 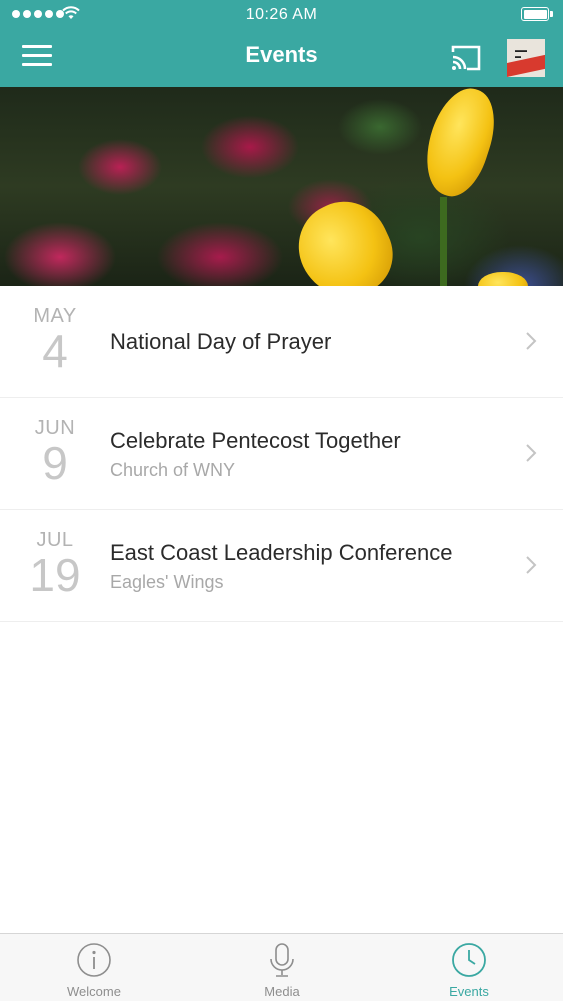 What do you see at coordinates (466, 58) in the screenshot?
I see `cast-icon` at bounding box center [466, 58].